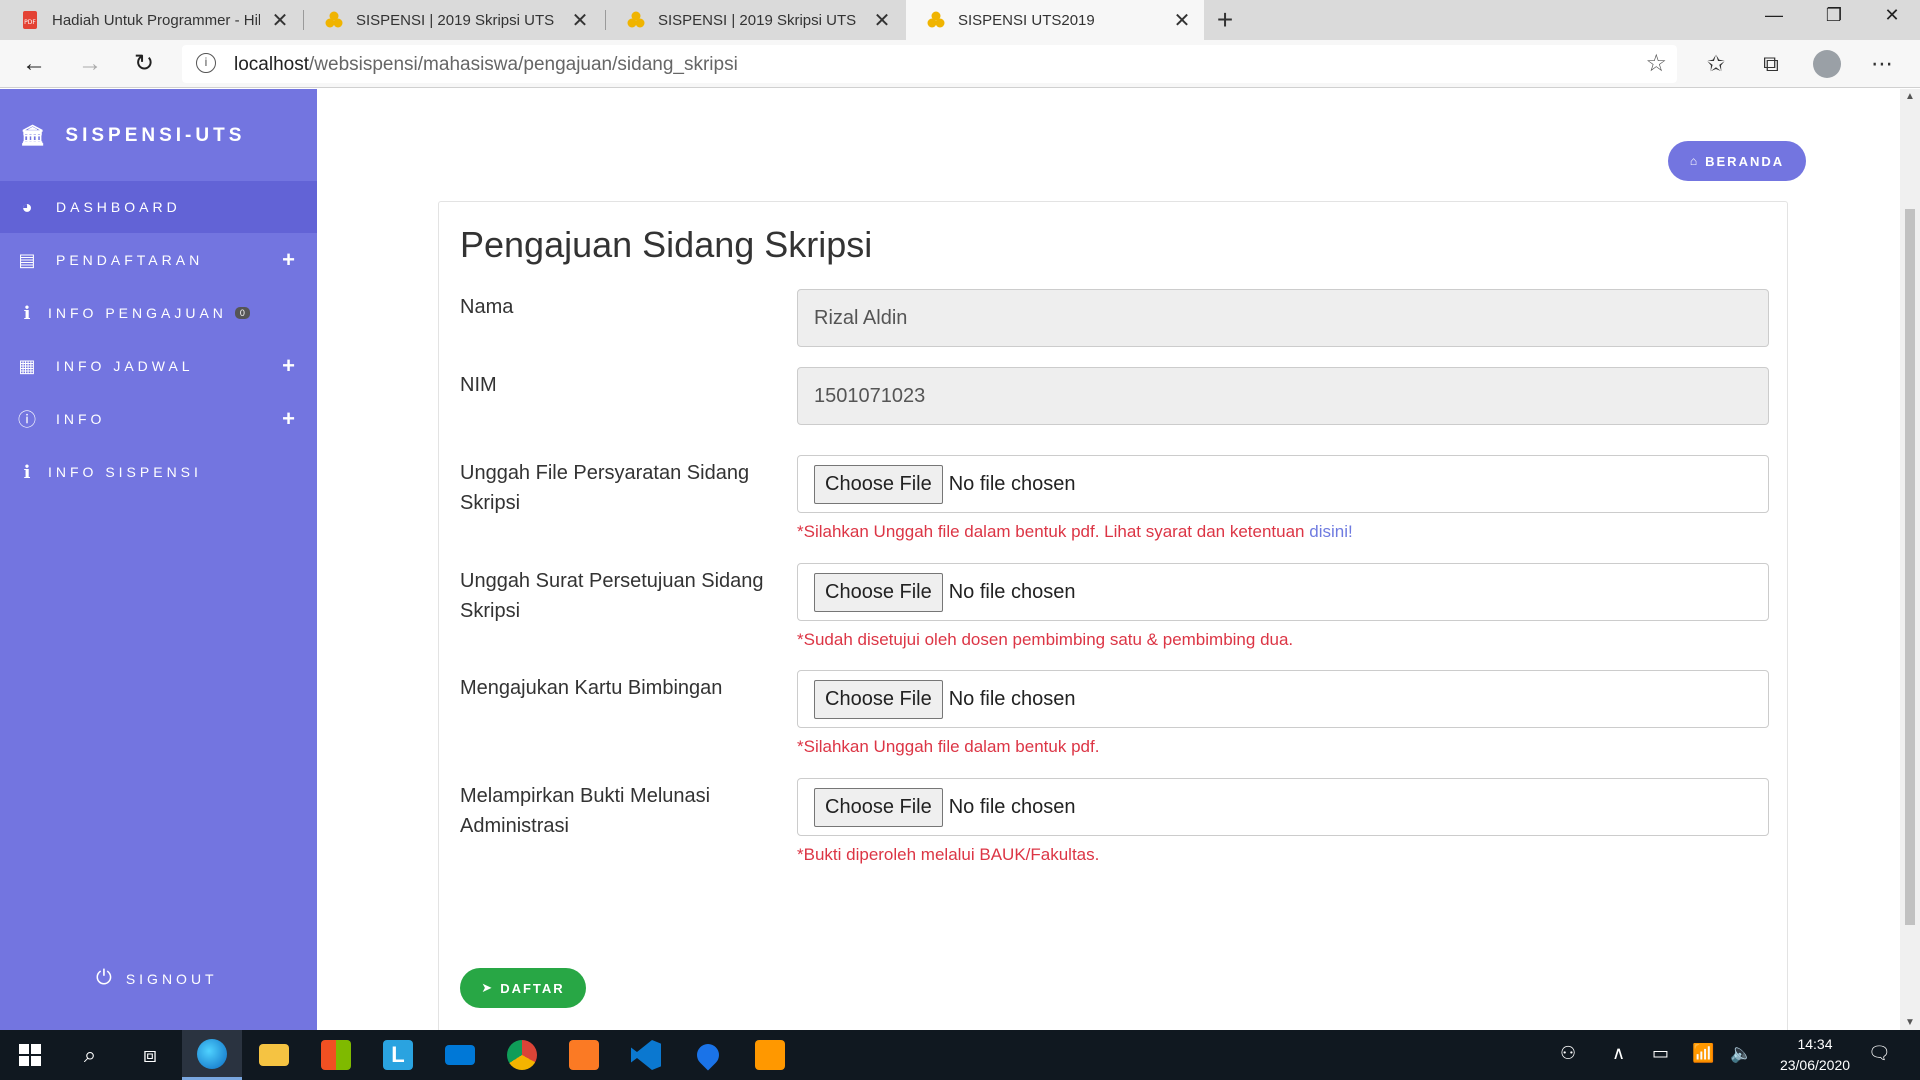 The height and width of the screenshot is (1080, 1920). What do you see at coordinates (770, 1055) in the screenshot?
I see `sublime-text-icon` at bounding box center [770, 1055].